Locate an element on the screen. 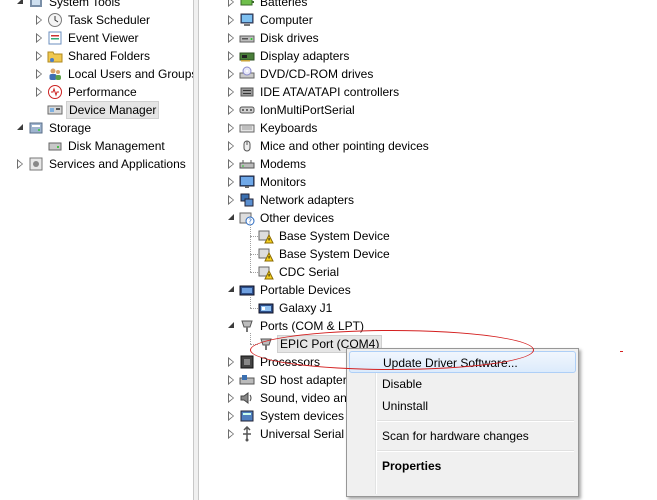 This screenshot has width=657, height=500. menu-item-scan-hardware: Scan for hardware changes is located at coordinates (462, 436).